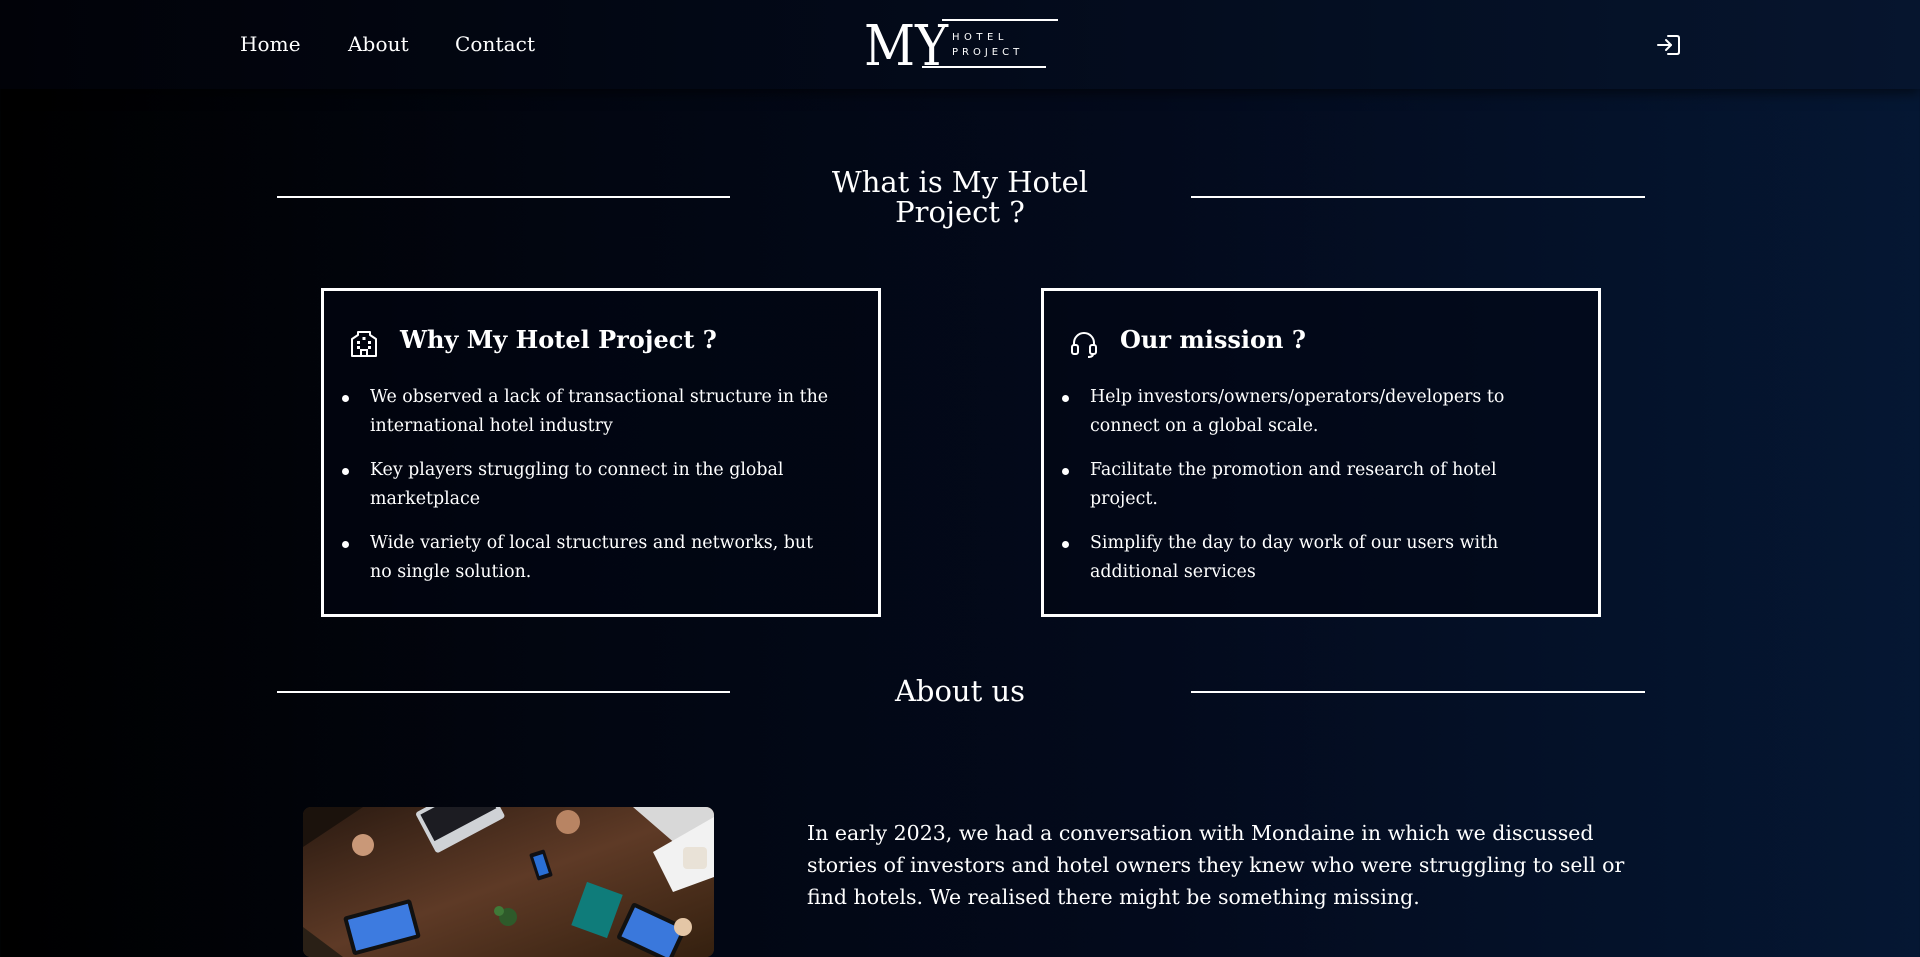 Image resolution: width=1920 pixels, height=957 pixels. I want to click on logo-project-text: PROJECT, so click(987, 52).